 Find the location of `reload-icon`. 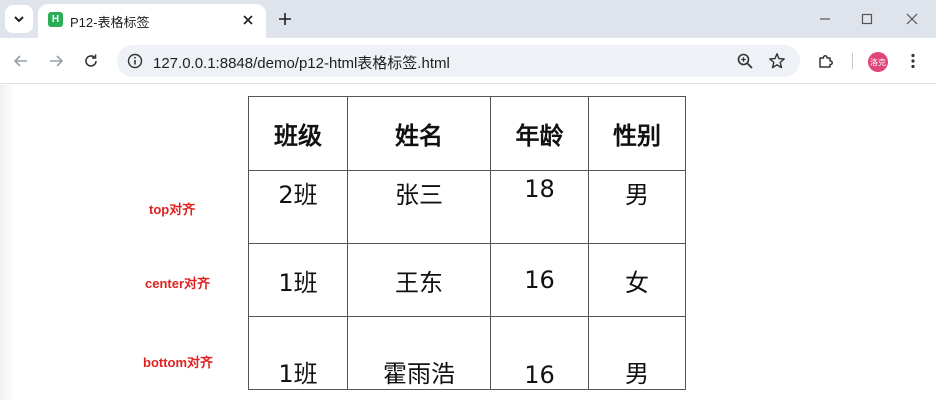

reload-icon is located at coordinates (91, 60).